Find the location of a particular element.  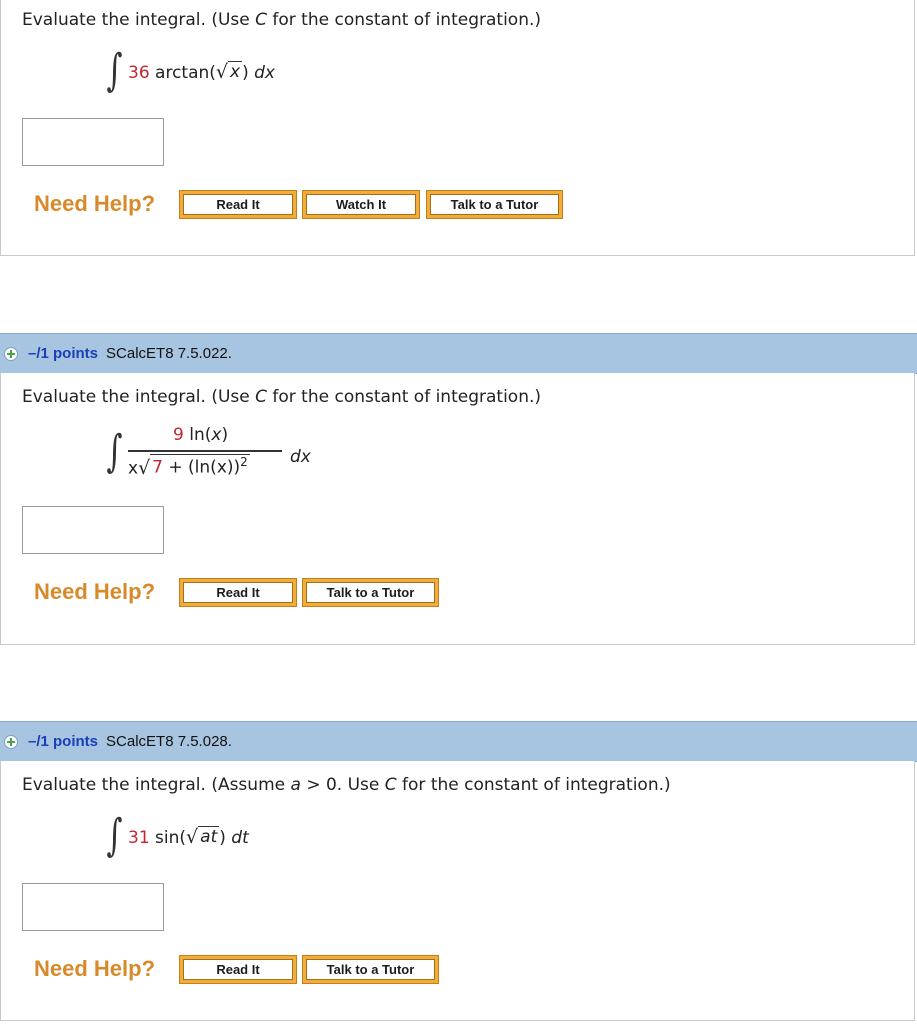

watch-it-button: Watch It is located at coordinates (361, 204).